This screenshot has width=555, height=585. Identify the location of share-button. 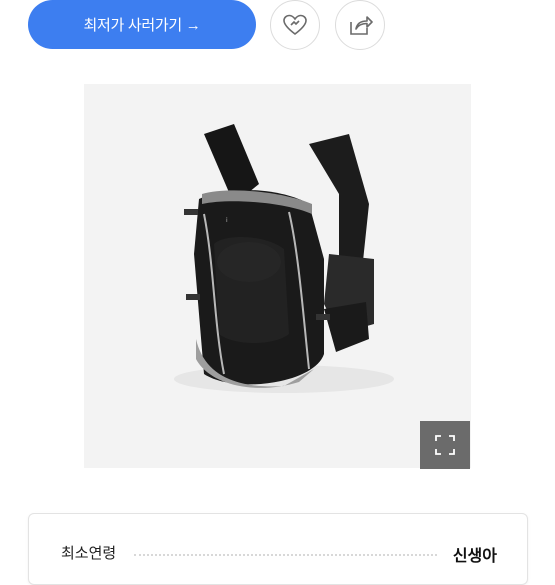
(360, 25).